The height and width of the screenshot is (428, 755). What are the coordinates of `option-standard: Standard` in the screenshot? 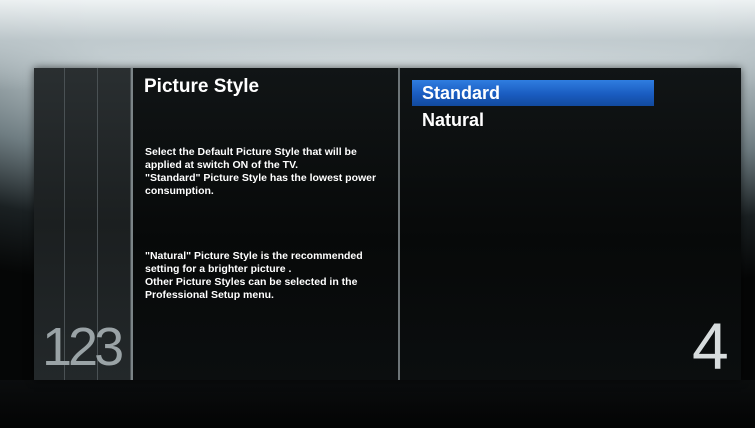 It's located at (533, 93).